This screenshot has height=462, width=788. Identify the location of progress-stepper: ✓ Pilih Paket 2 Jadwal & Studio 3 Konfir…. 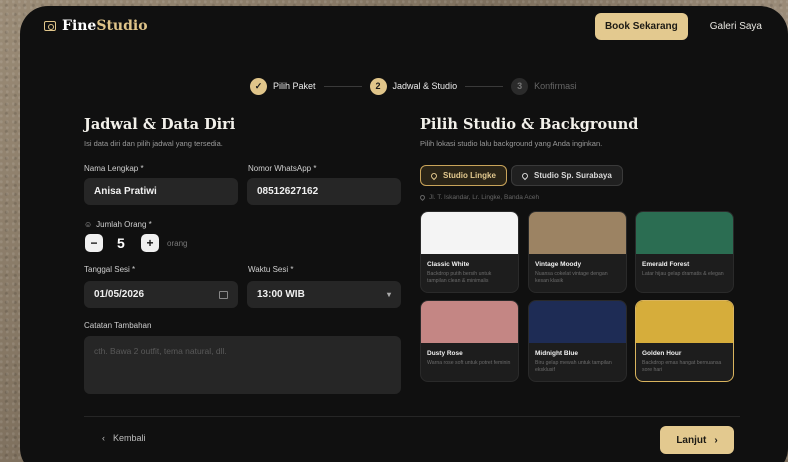
(413, 86).